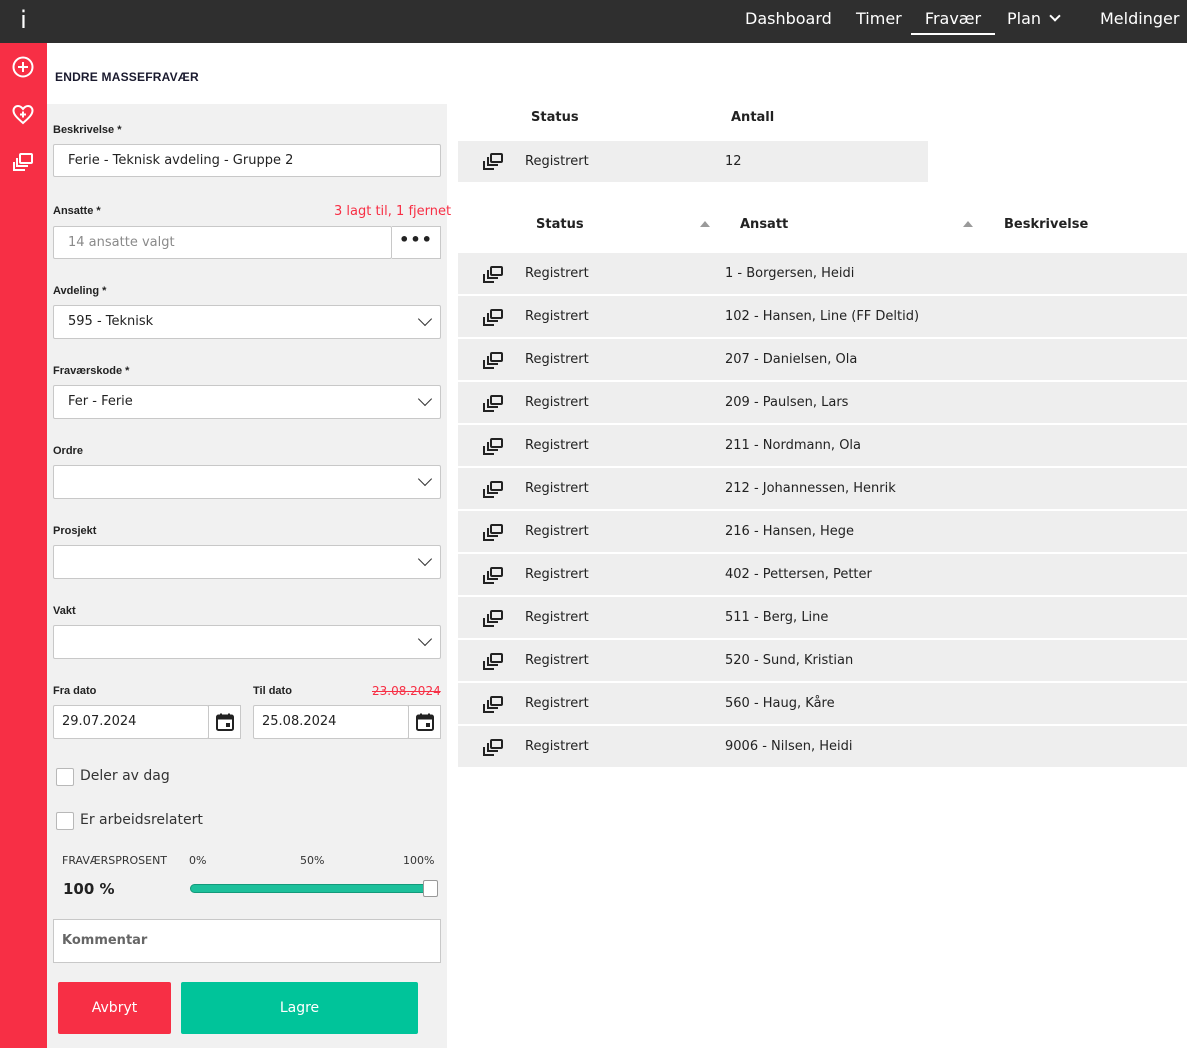 This screenshot has height=1048, width=1187. Describe the element at coordinates (247, 160) in the screenshot. I see `beskrivelse-input: Ferie - Teknisk avdeling - Gruppe 2` at that location.